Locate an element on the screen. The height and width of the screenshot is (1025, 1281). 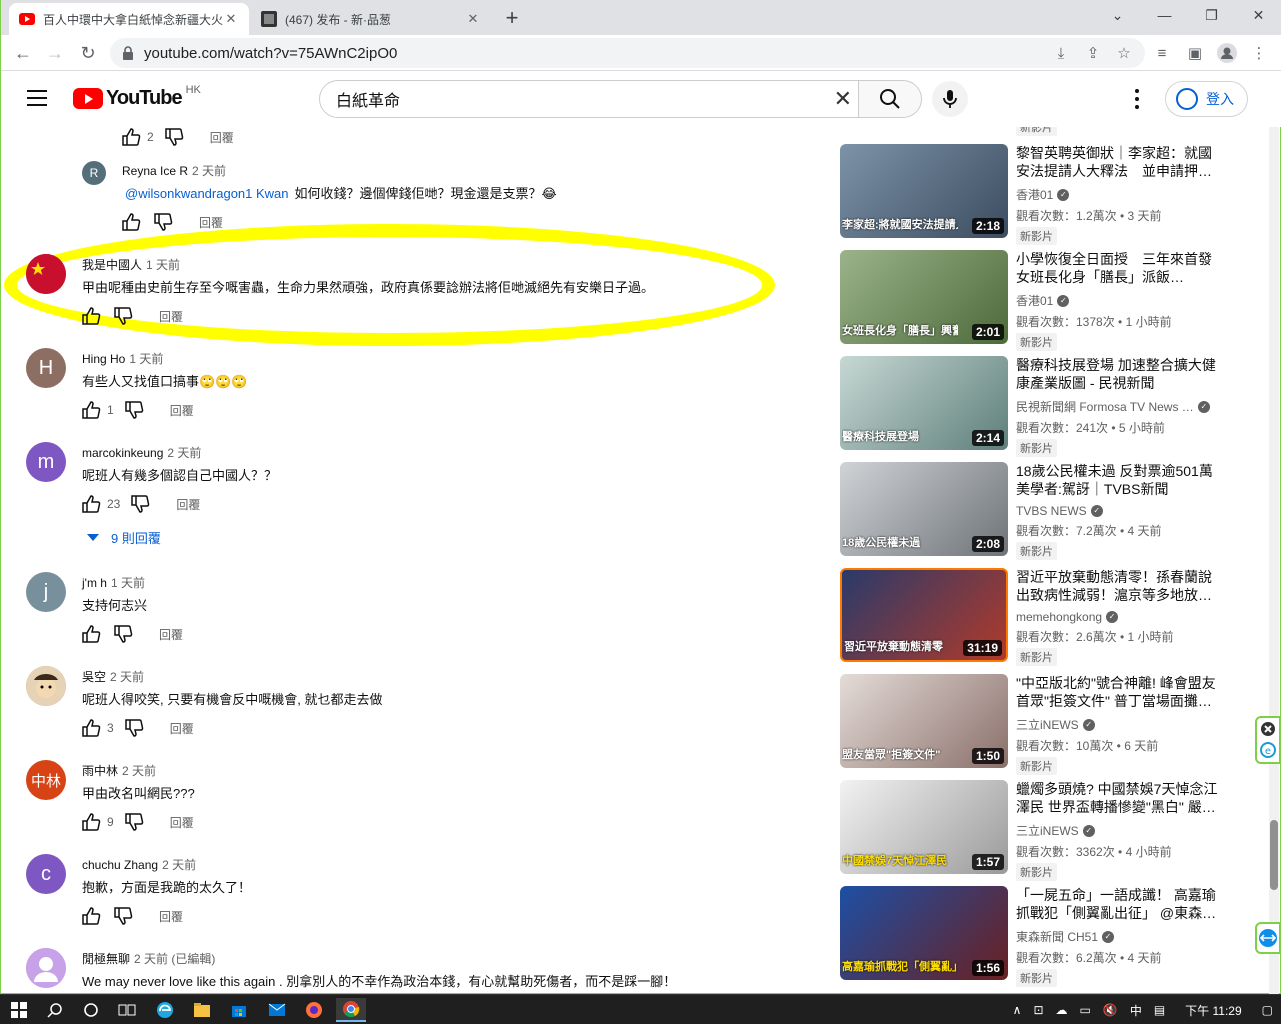
address-bar: youtube.com/watch?v=75AWnC2ipO0 is located at coordinates (627, 53).